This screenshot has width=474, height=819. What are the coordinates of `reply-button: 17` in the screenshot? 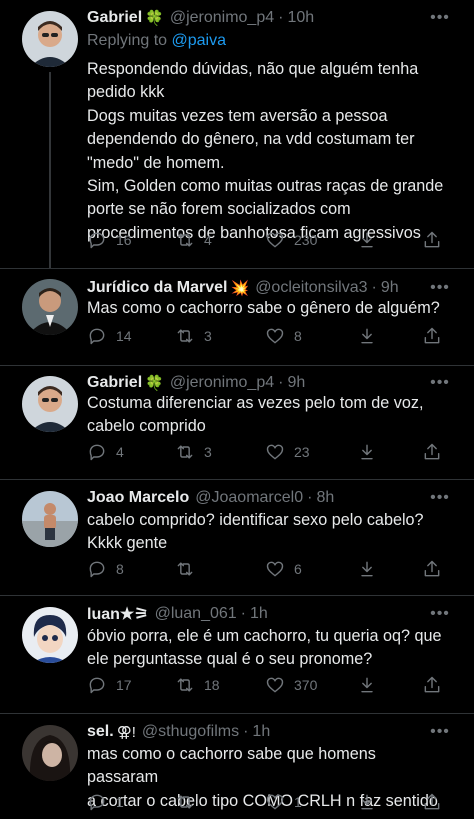 It's located at (109, 685).